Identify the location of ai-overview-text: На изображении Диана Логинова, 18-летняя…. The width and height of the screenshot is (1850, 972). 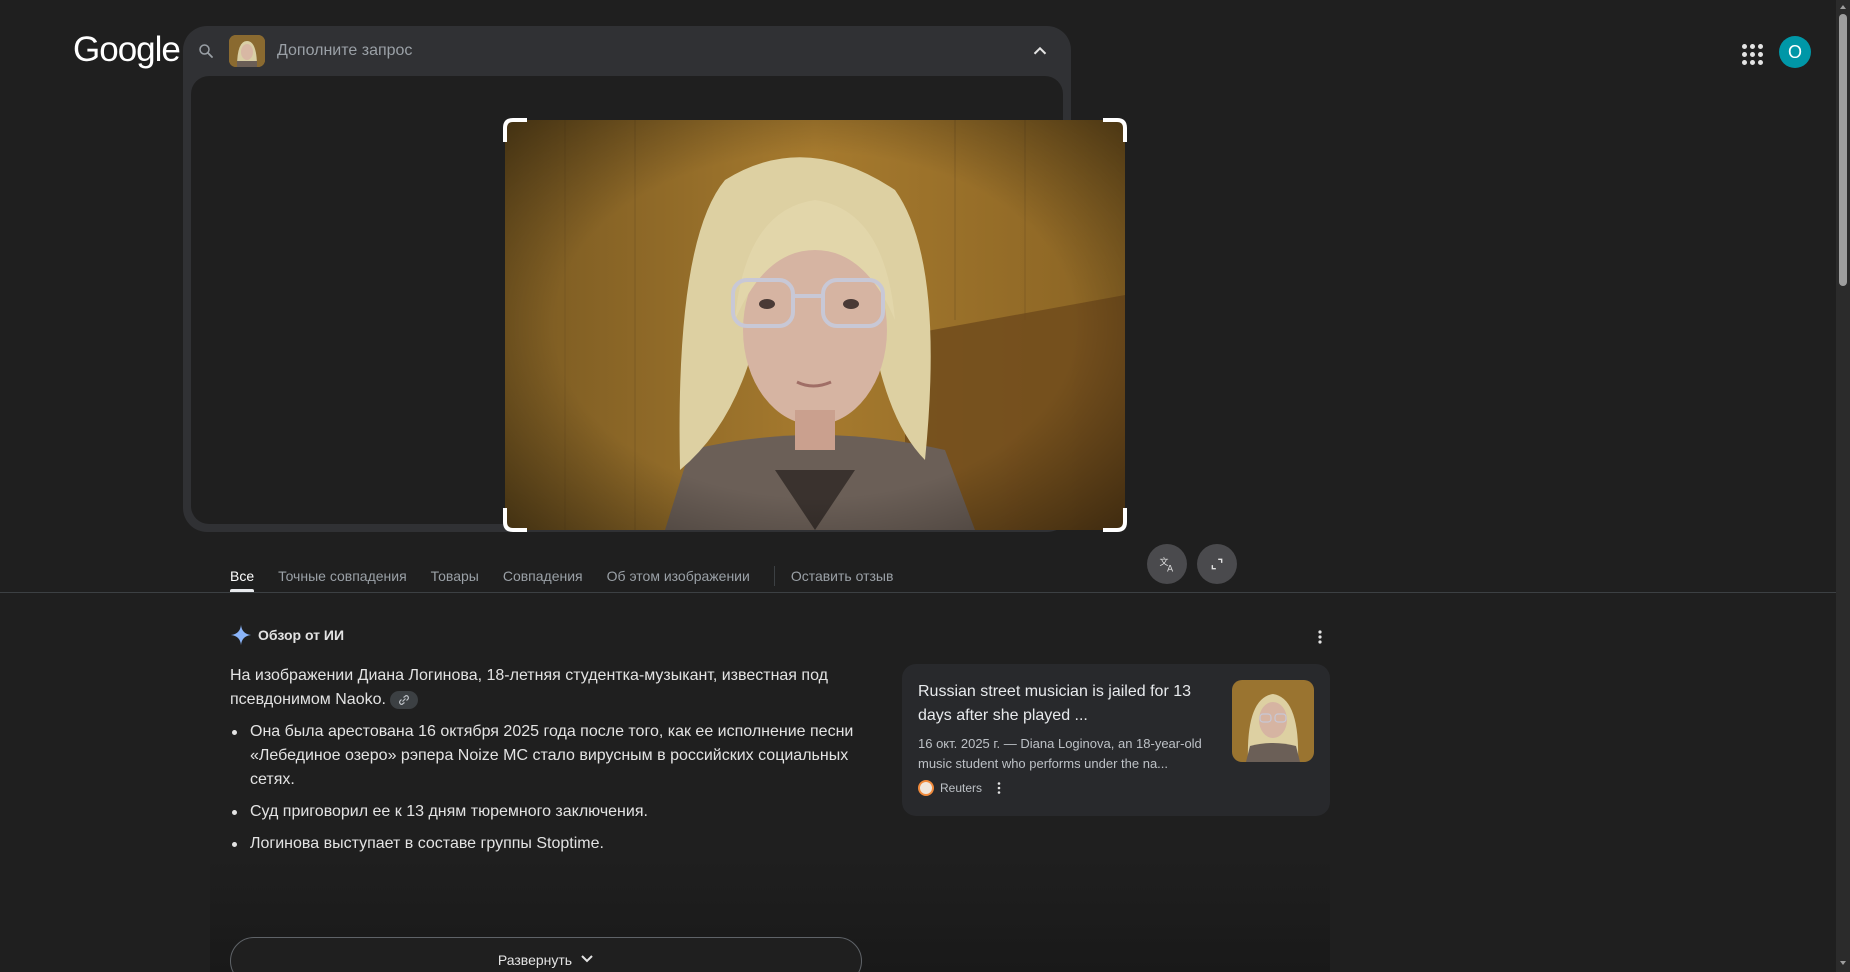
(545, 764).